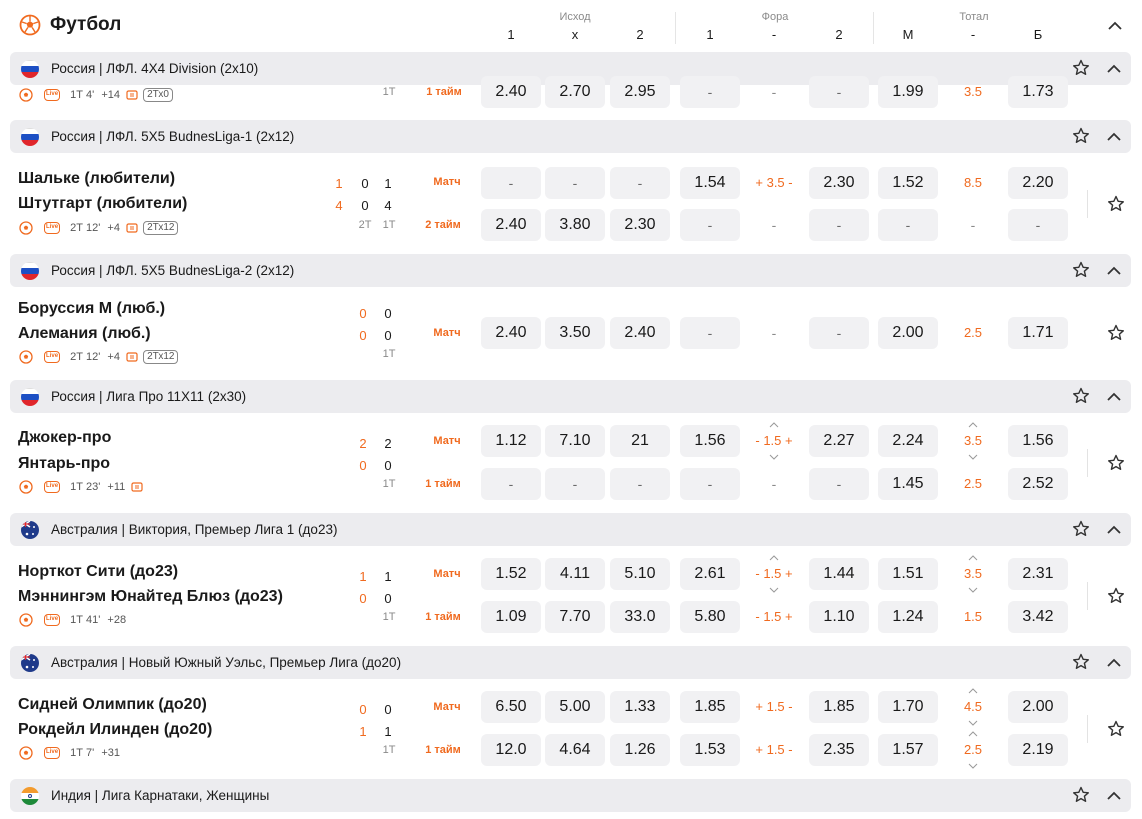  I want to click on odds-cell: 1.24, so click(908, 617).